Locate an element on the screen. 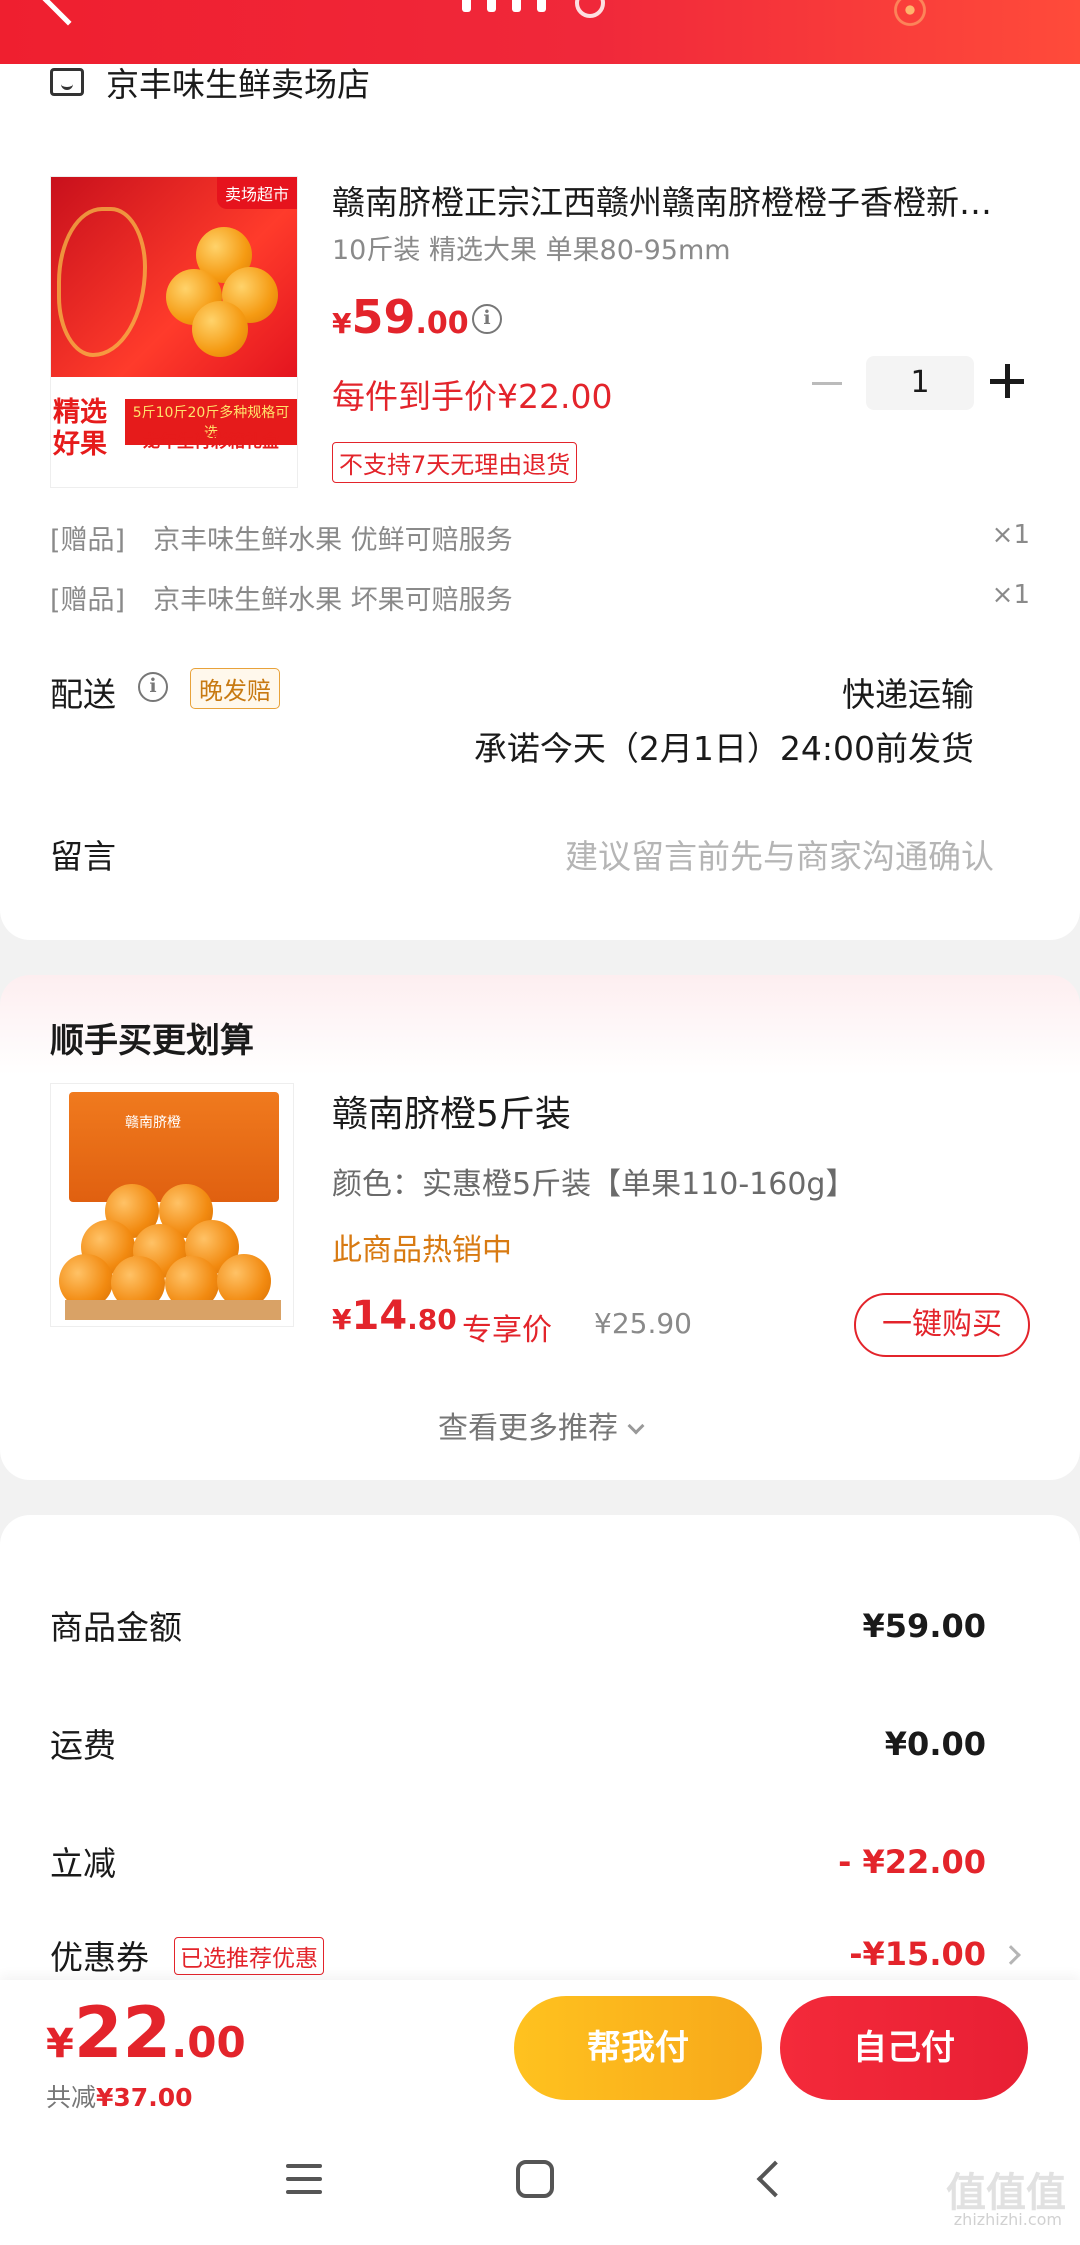  total-saved: 共减¥37.00 is located at coordinates (119, 2096).